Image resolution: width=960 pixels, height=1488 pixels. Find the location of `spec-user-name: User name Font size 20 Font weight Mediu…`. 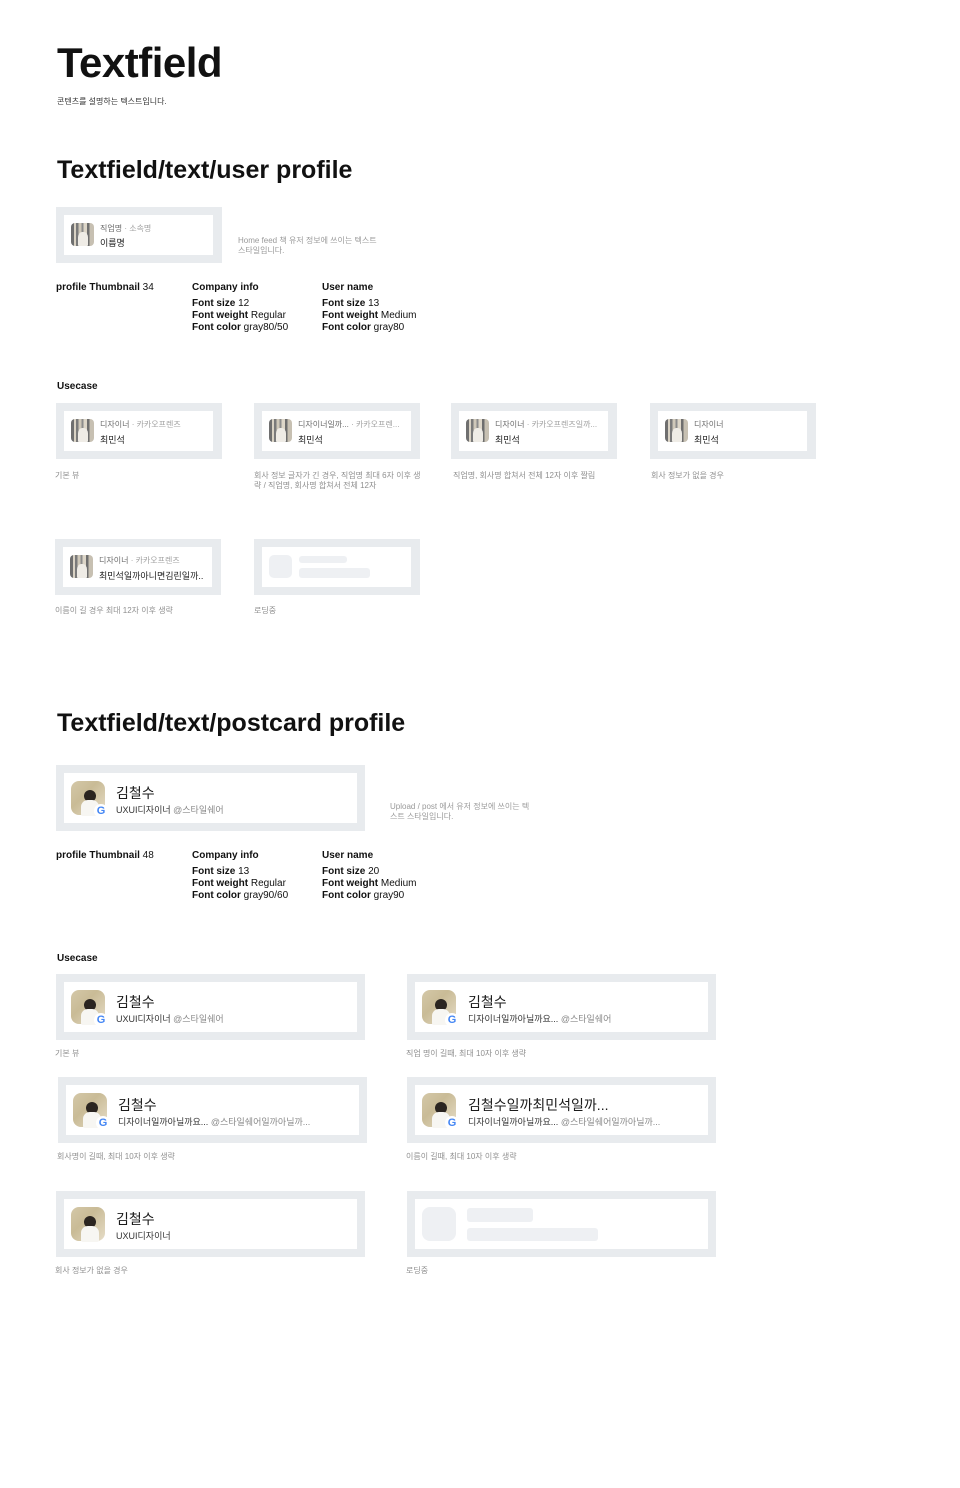

spec-user-name: User name Font size 20 Font weight Mediu… is located at coordinates (369, 875).